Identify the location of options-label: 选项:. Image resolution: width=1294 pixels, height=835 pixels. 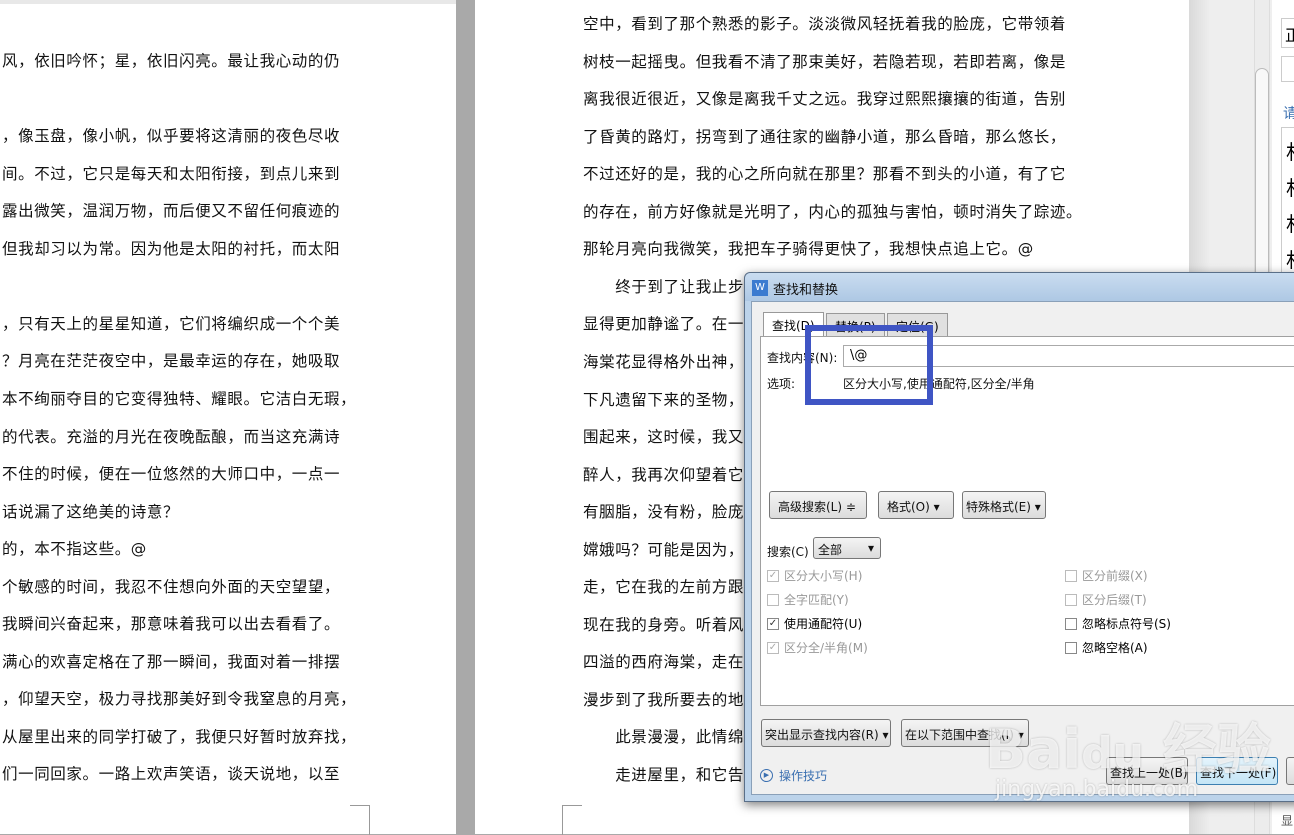
(781, 384).